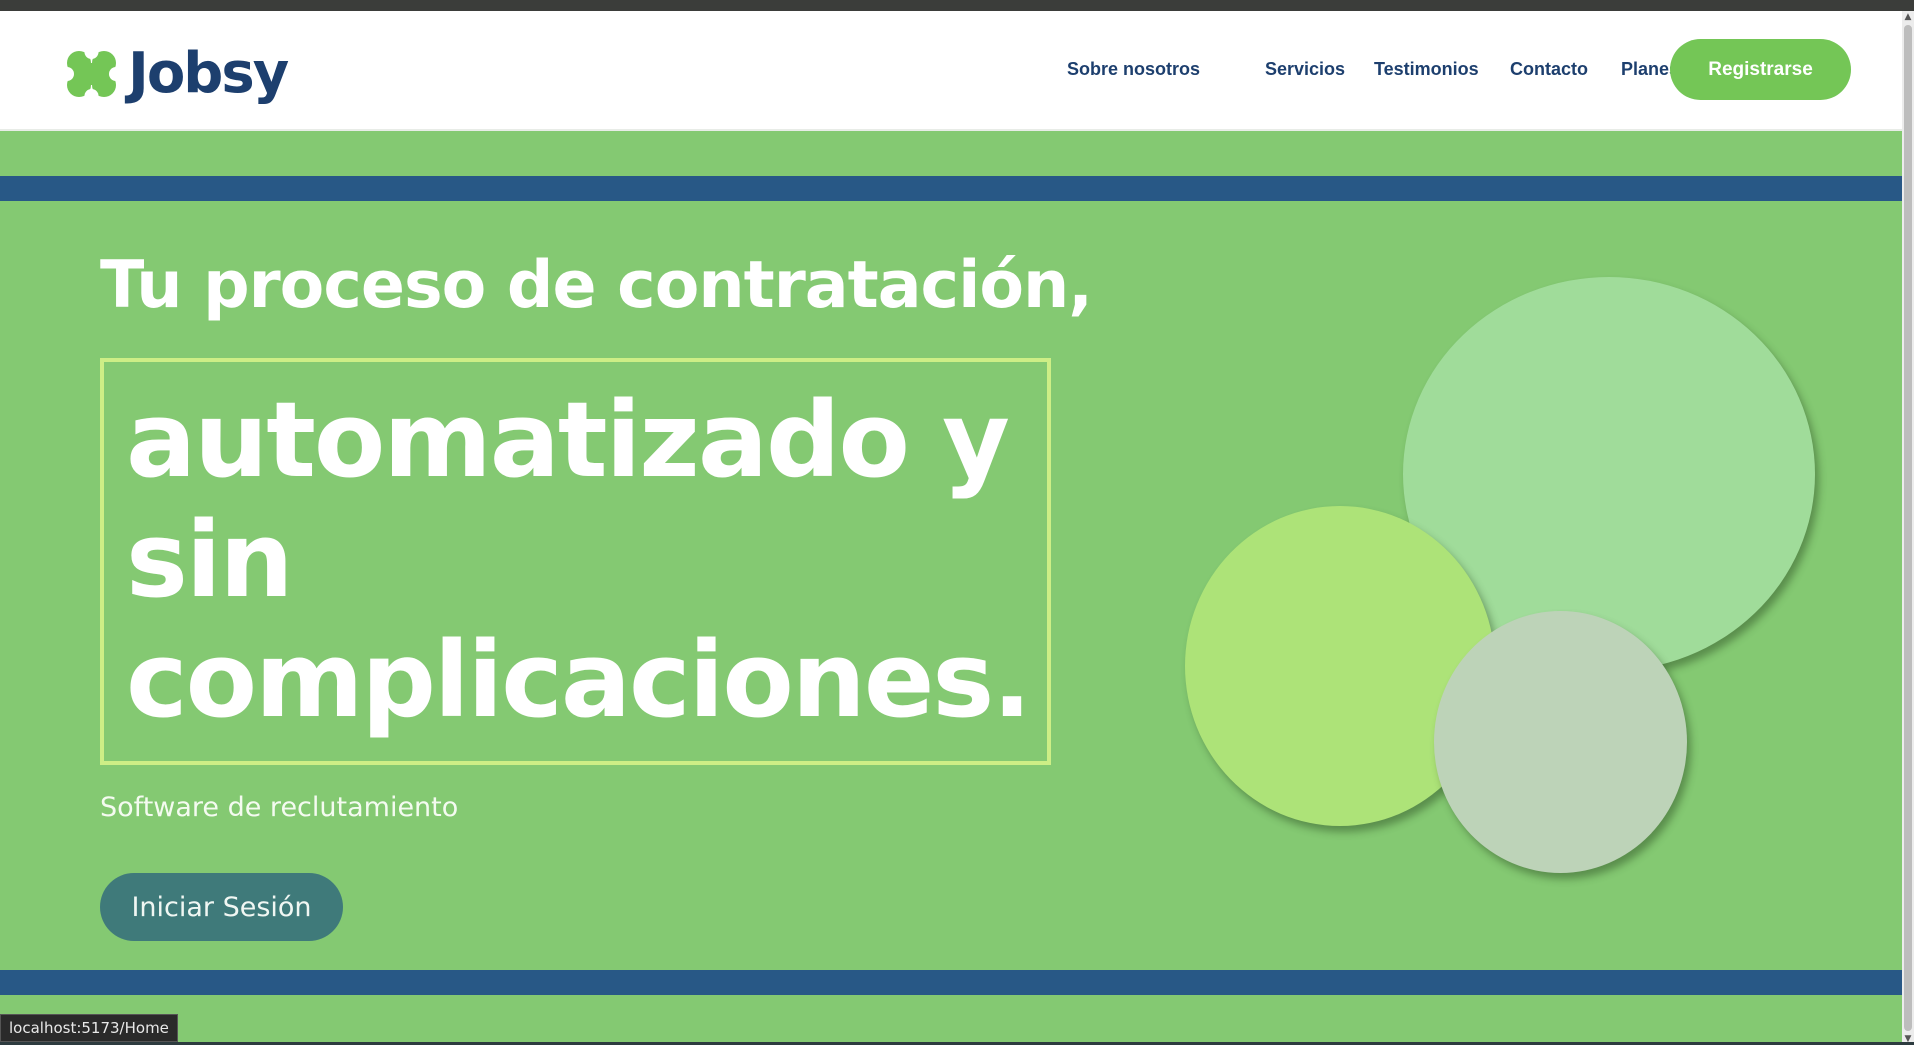 The width and height of the screenshot is (1914, 1045). What do you see at coordinates (1305, 69) in the screenshot?
I see `nav-link-servicios: Servicios` at bounding box center [1305, 69].